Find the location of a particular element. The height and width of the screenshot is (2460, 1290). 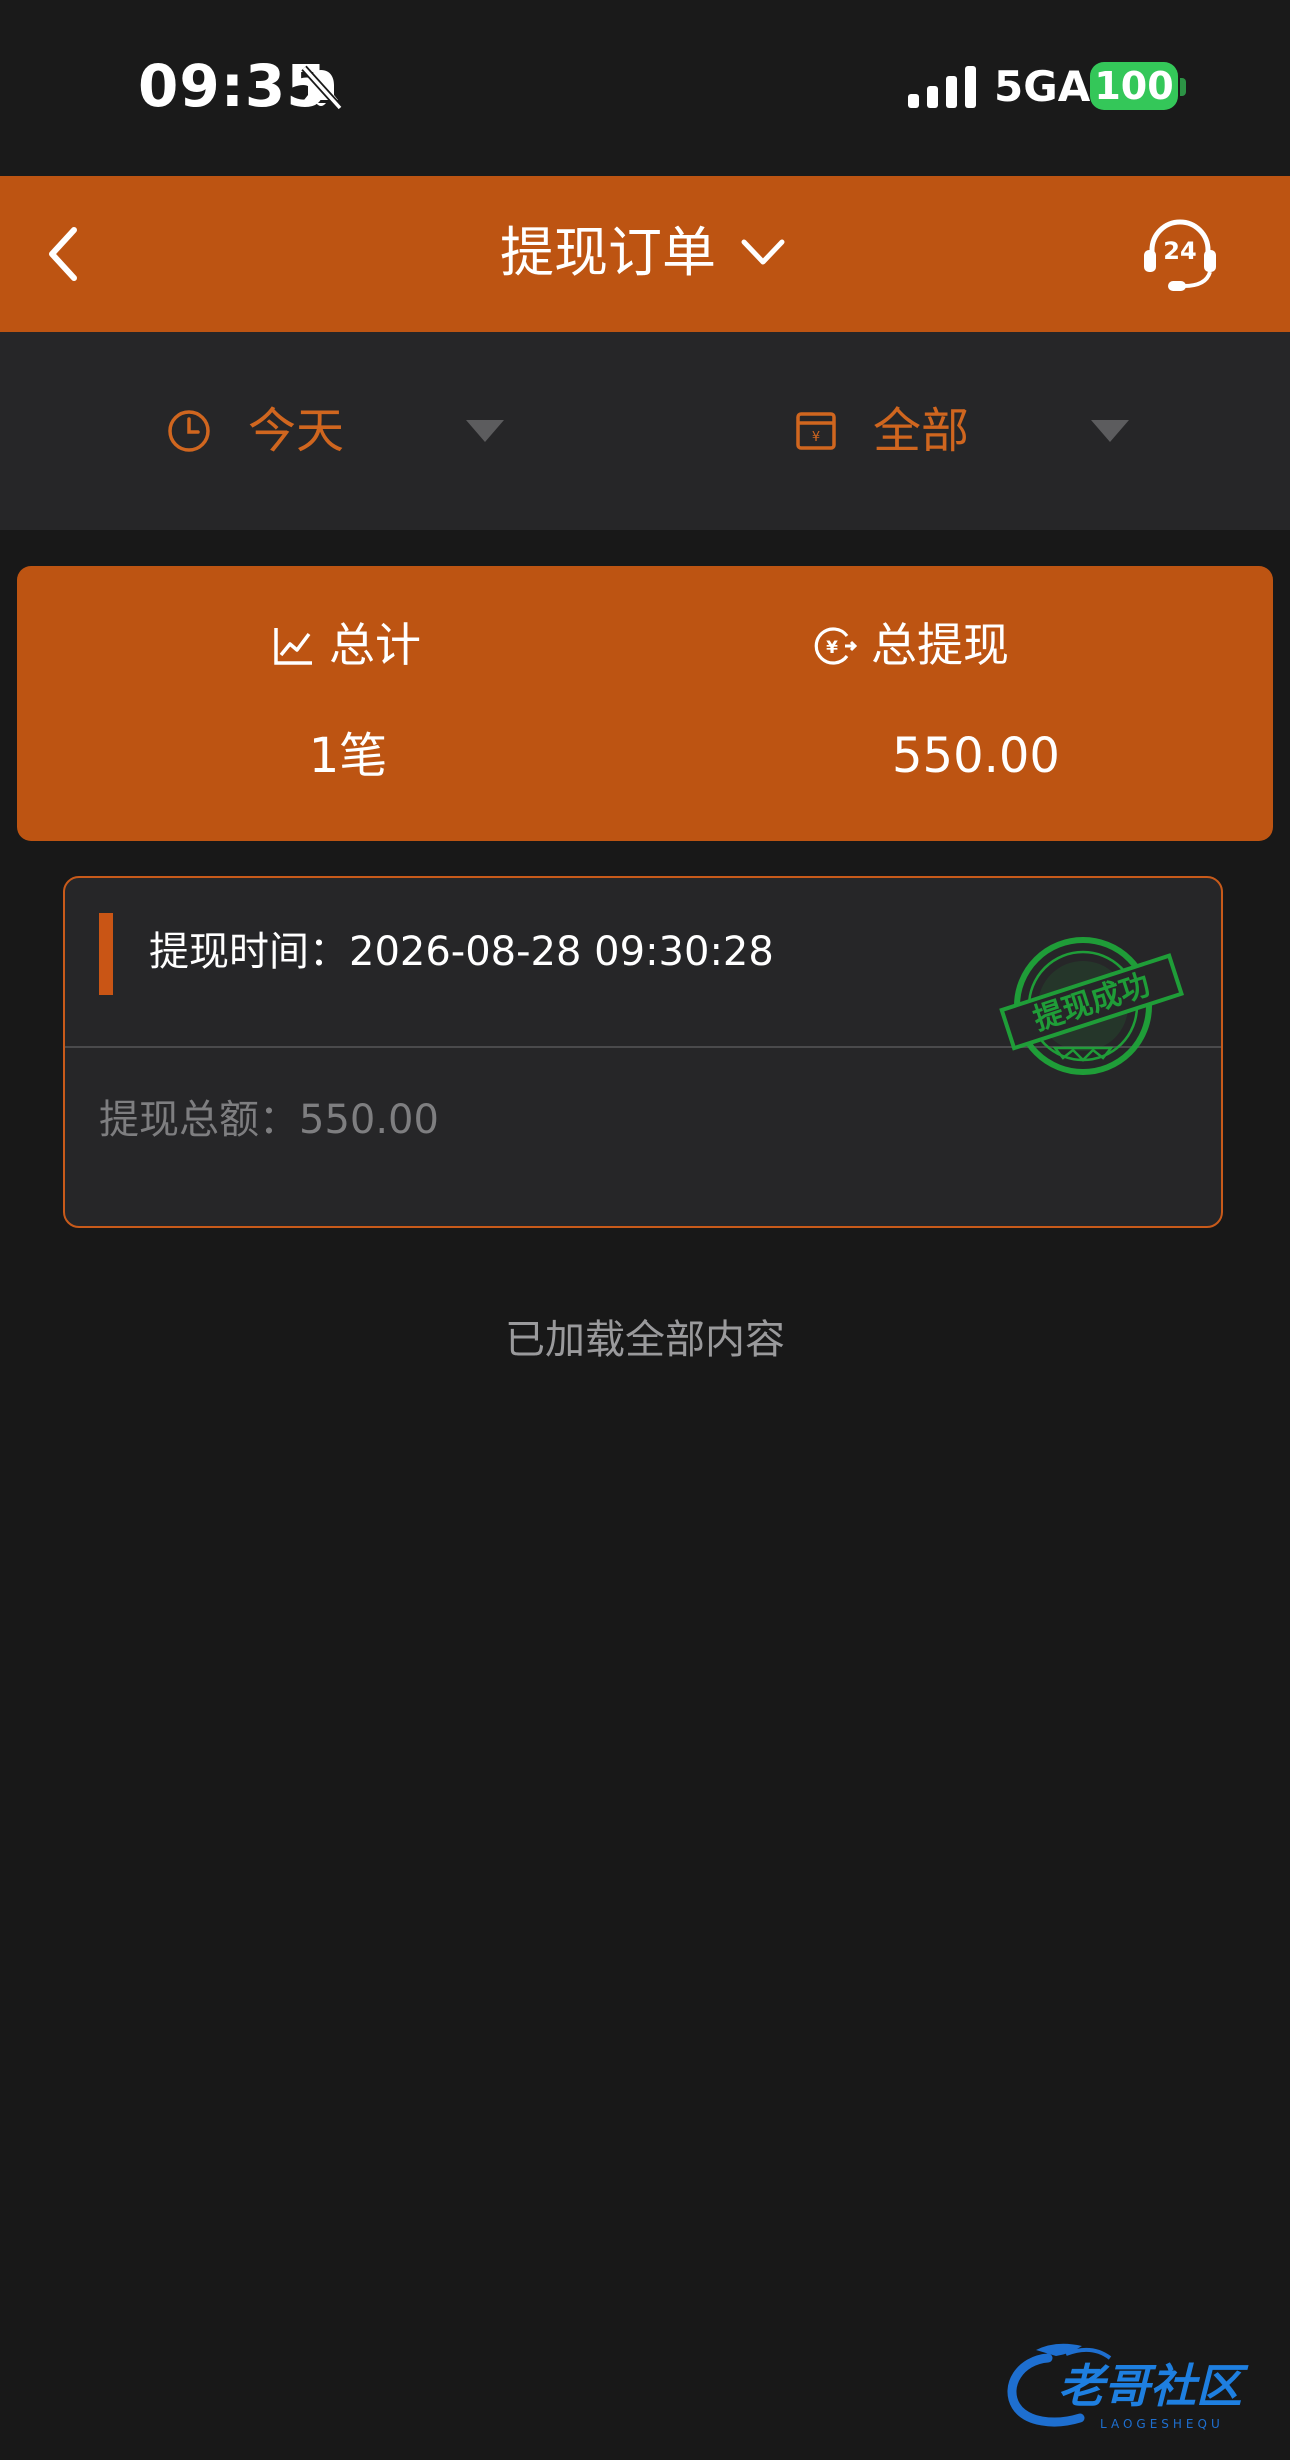

summary-card: 总计 1笔 ¥ 总提现 550.00 is located at coordinates (645, 703).